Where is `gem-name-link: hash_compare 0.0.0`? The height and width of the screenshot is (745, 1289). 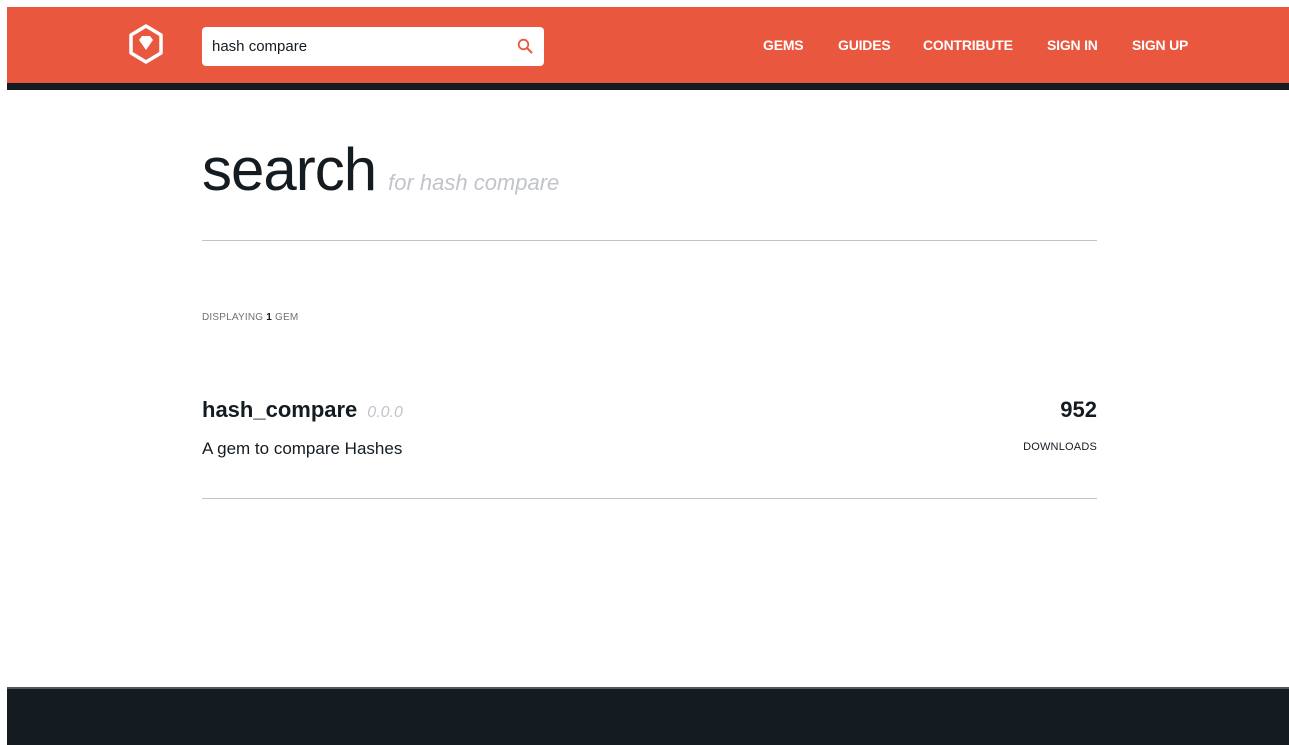
gem-name-link: hash_compare 0.0.0 is located at coordinates (302, 410).